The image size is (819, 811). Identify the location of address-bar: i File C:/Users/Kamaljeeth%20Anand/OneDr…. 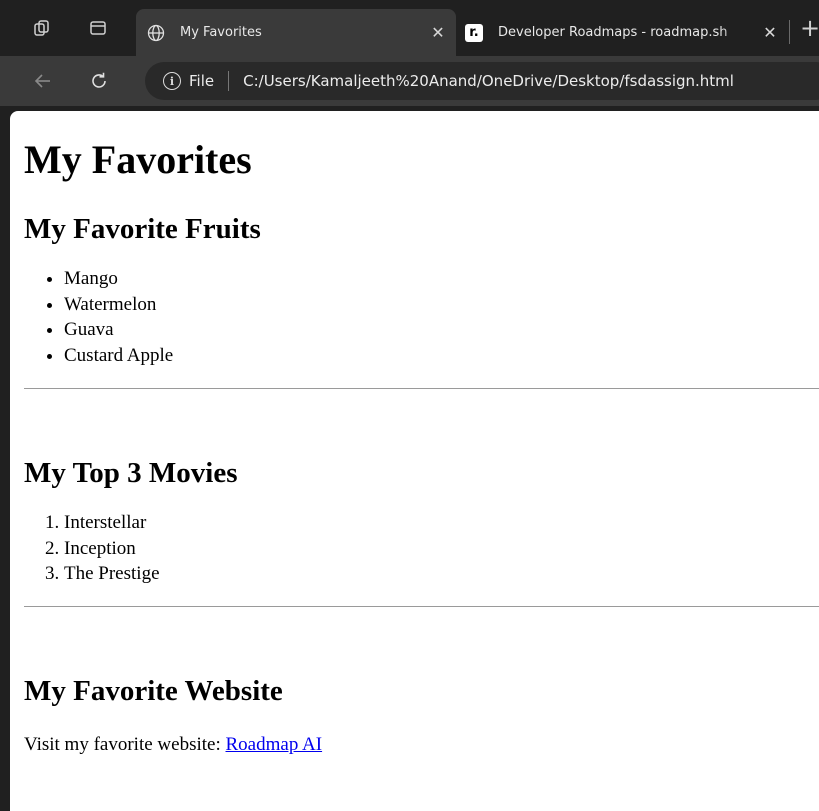
(482, 81).